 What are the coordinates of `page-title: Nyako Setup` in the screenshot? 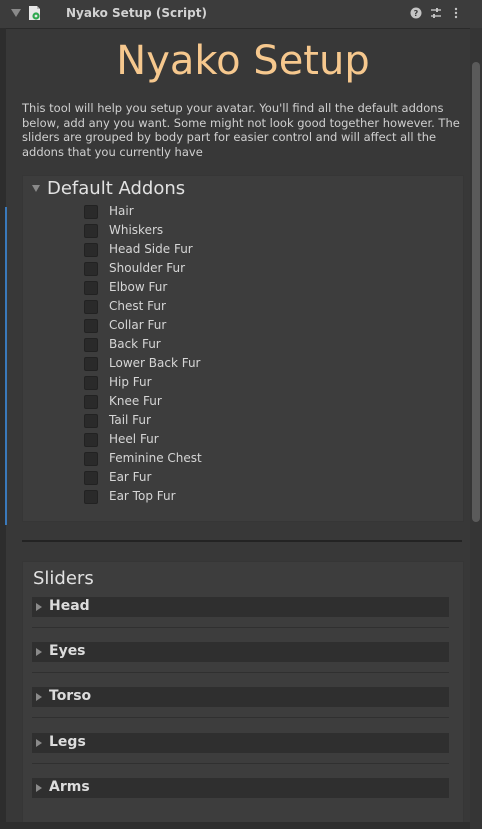 It's located at (243, 61).